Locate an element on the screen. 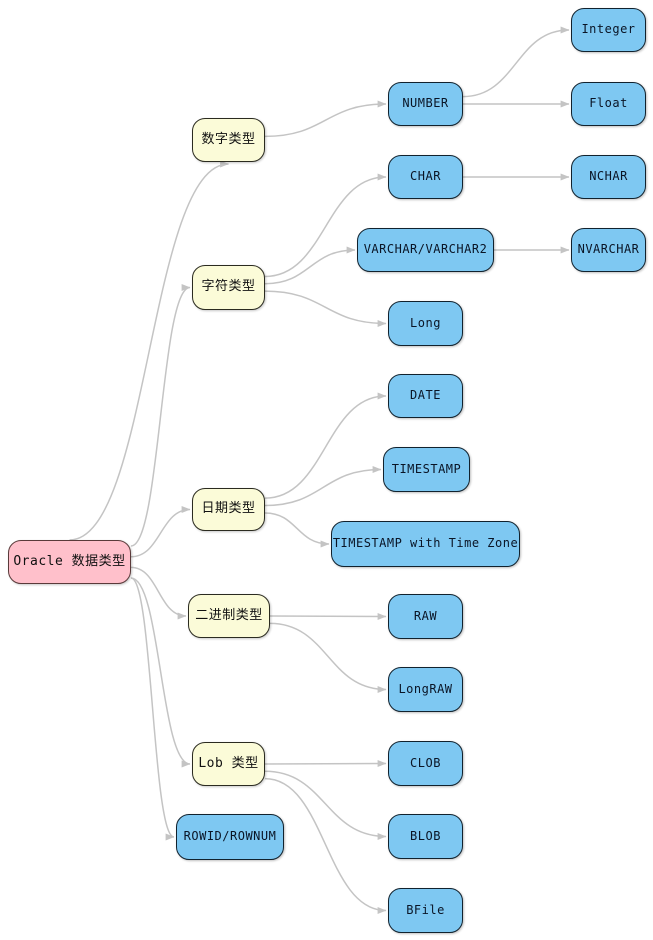  node-label-numtype: 数字类型 is located at coordinates (228, 139).